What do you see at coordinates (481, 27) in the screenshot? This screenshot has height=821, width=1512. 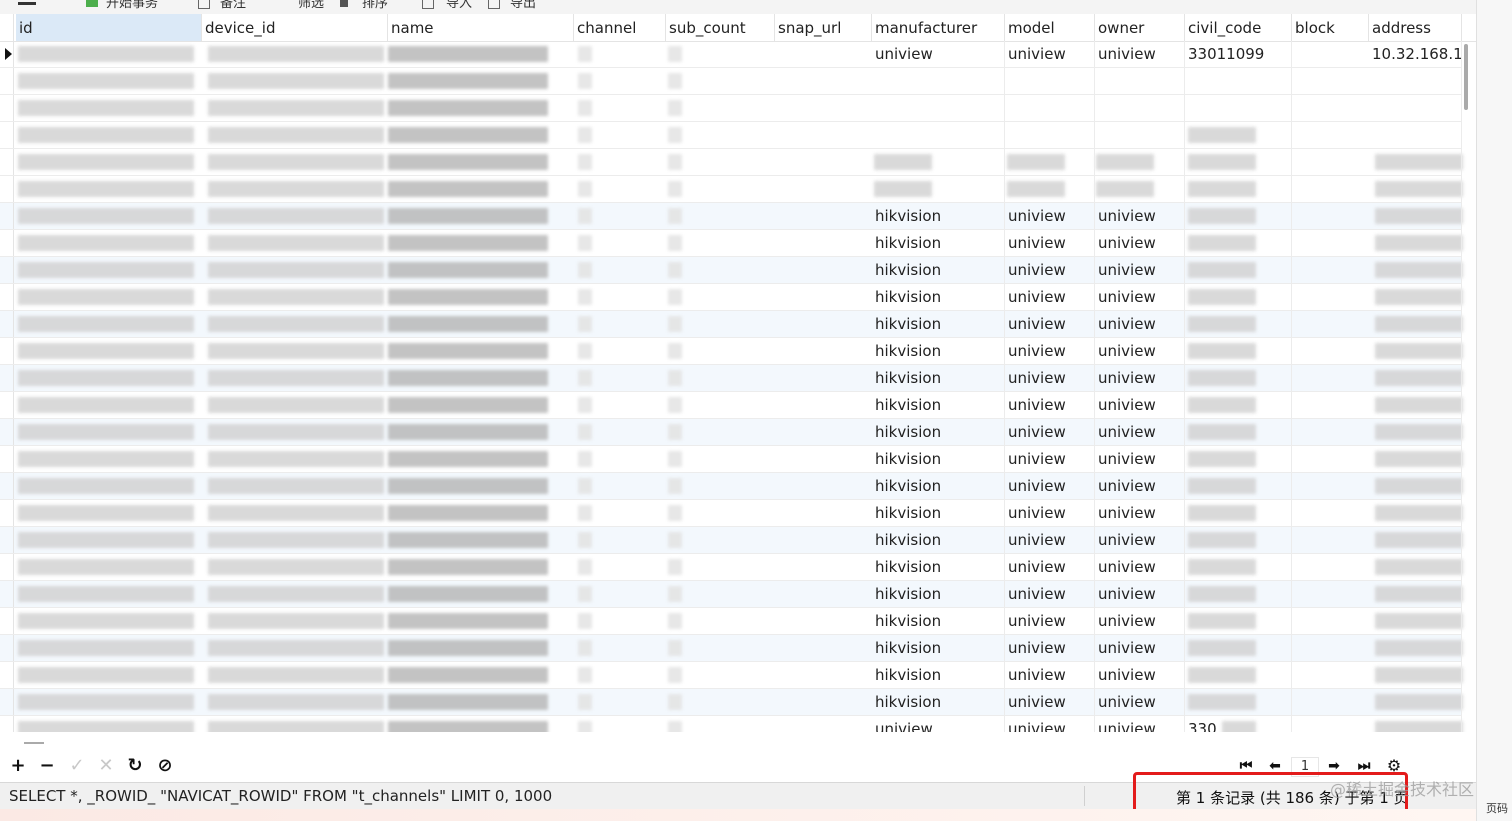 I see `column-header-name: name` at bounding box center [481, 27].